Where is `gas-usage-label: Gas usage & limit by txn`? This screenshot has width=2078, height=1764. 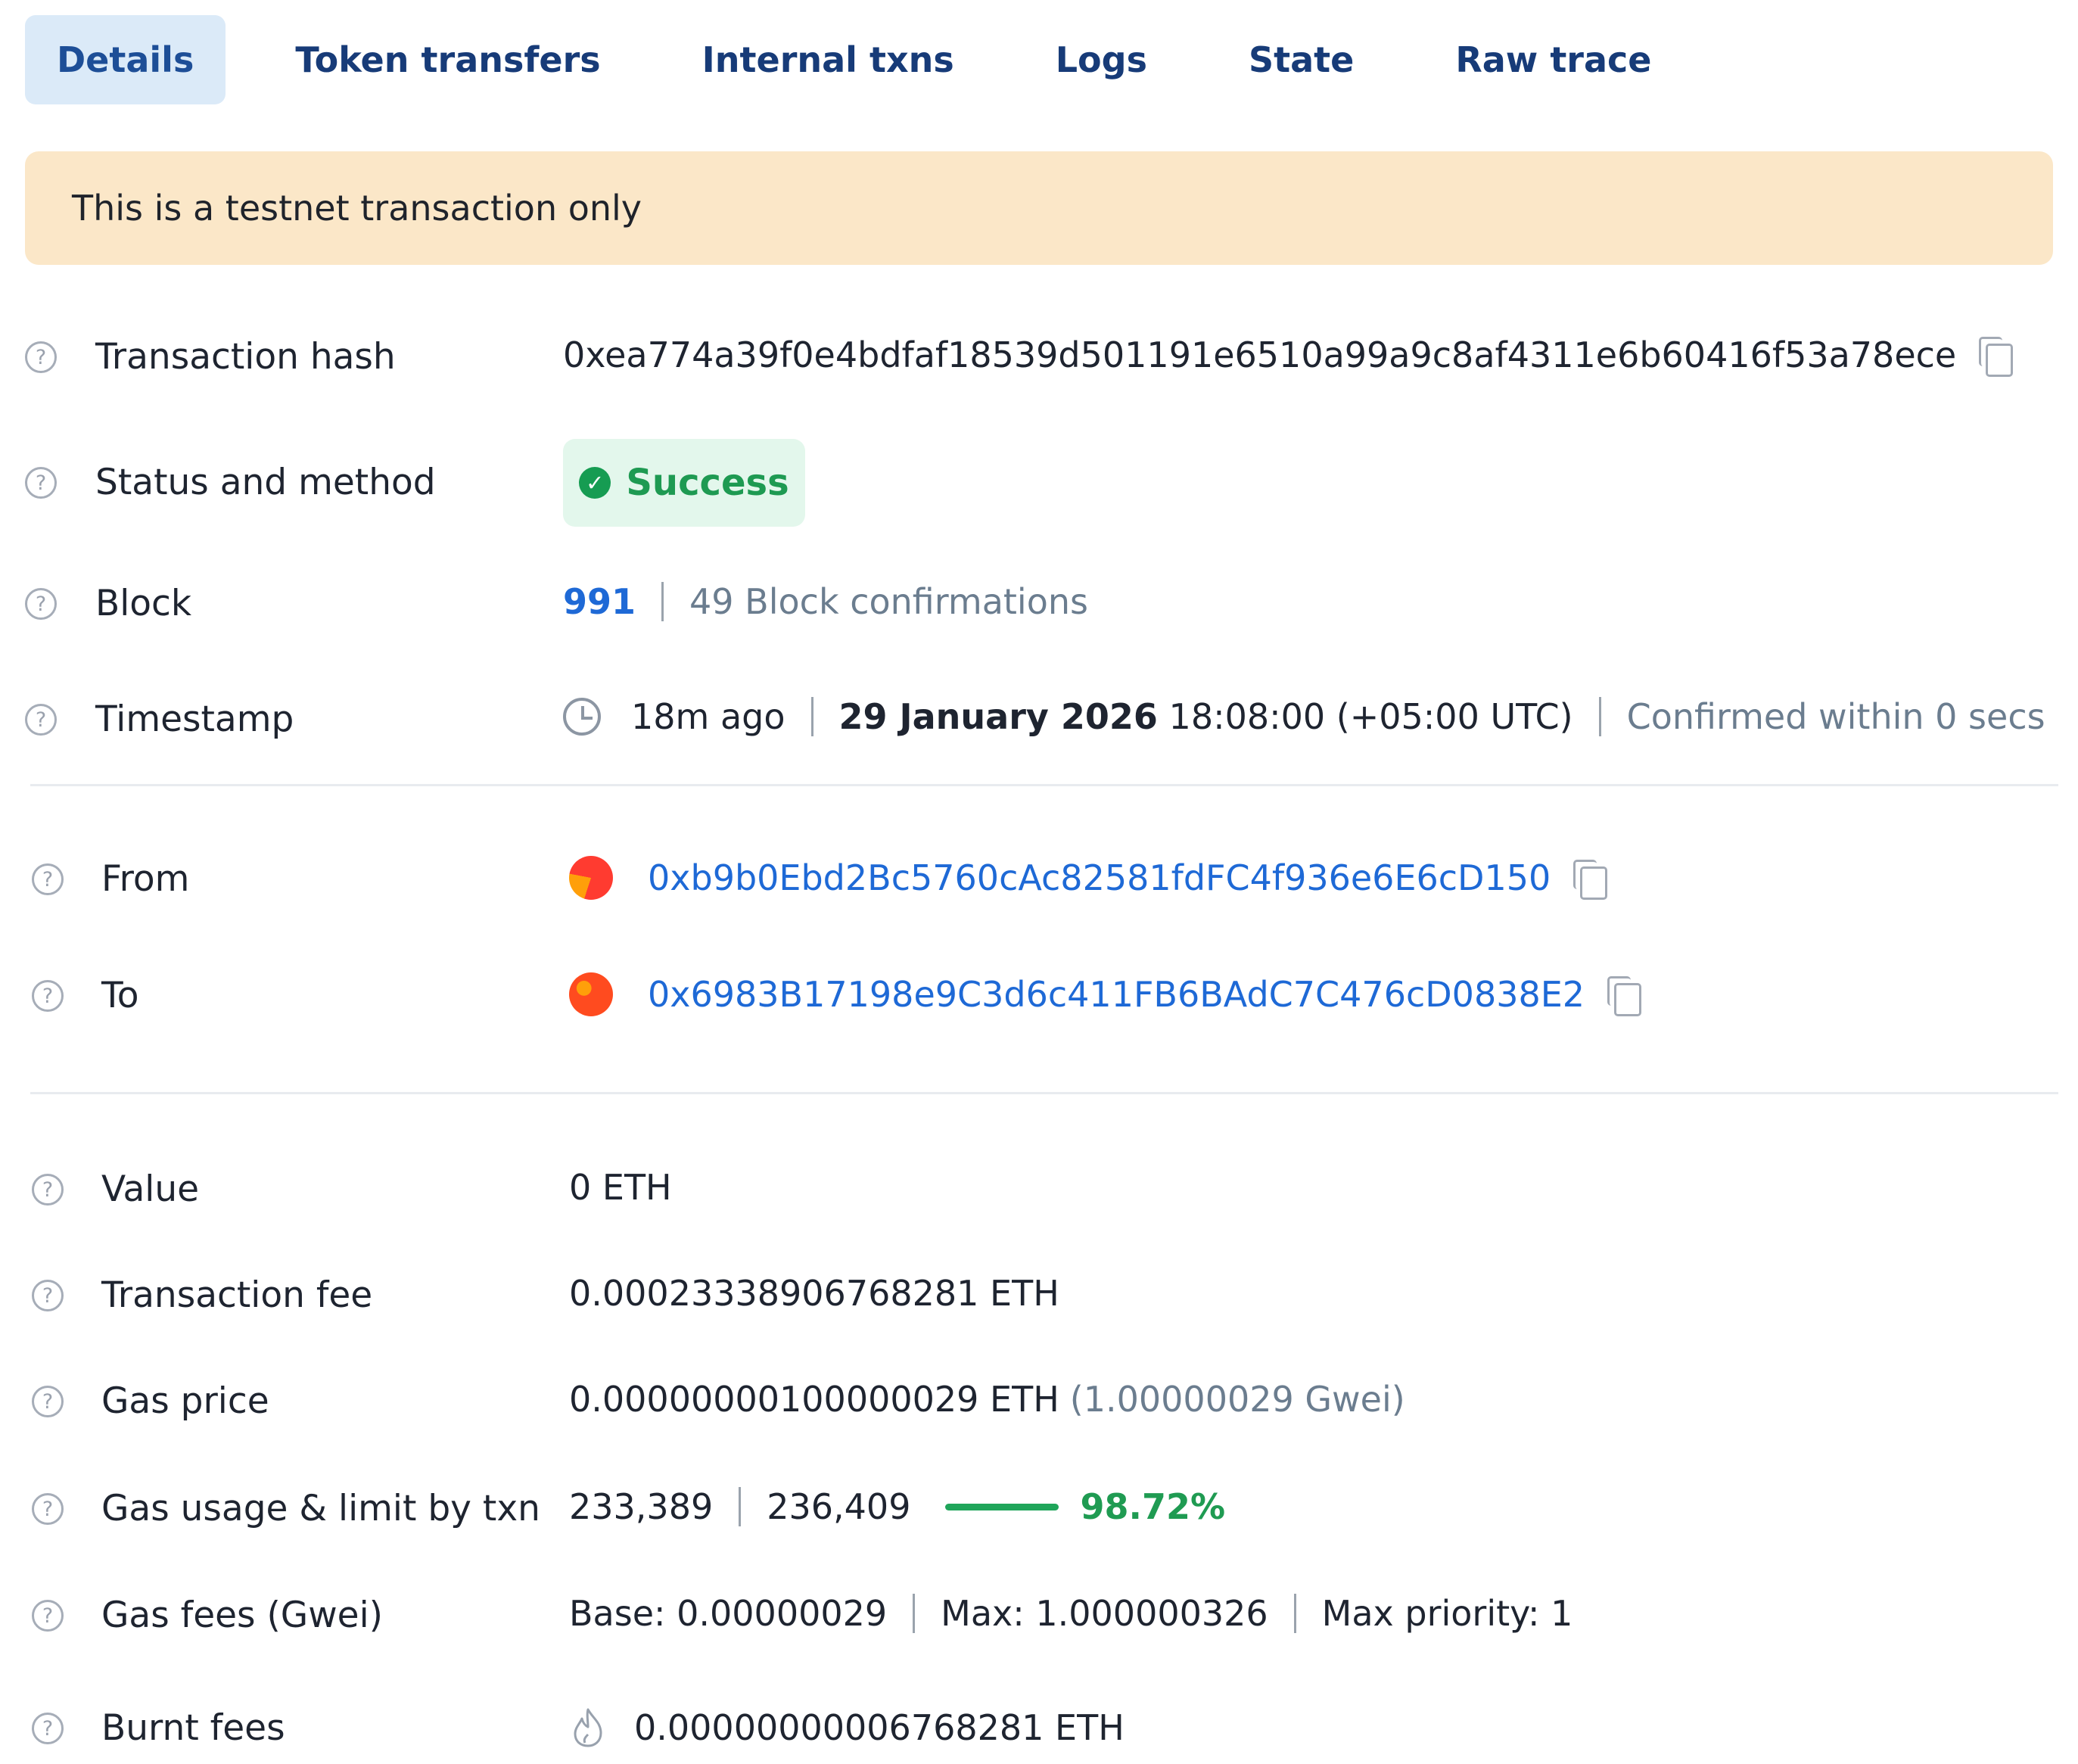 gas-usage-label: Gas usage & limit by txn is located at coordinates (320, 1508).